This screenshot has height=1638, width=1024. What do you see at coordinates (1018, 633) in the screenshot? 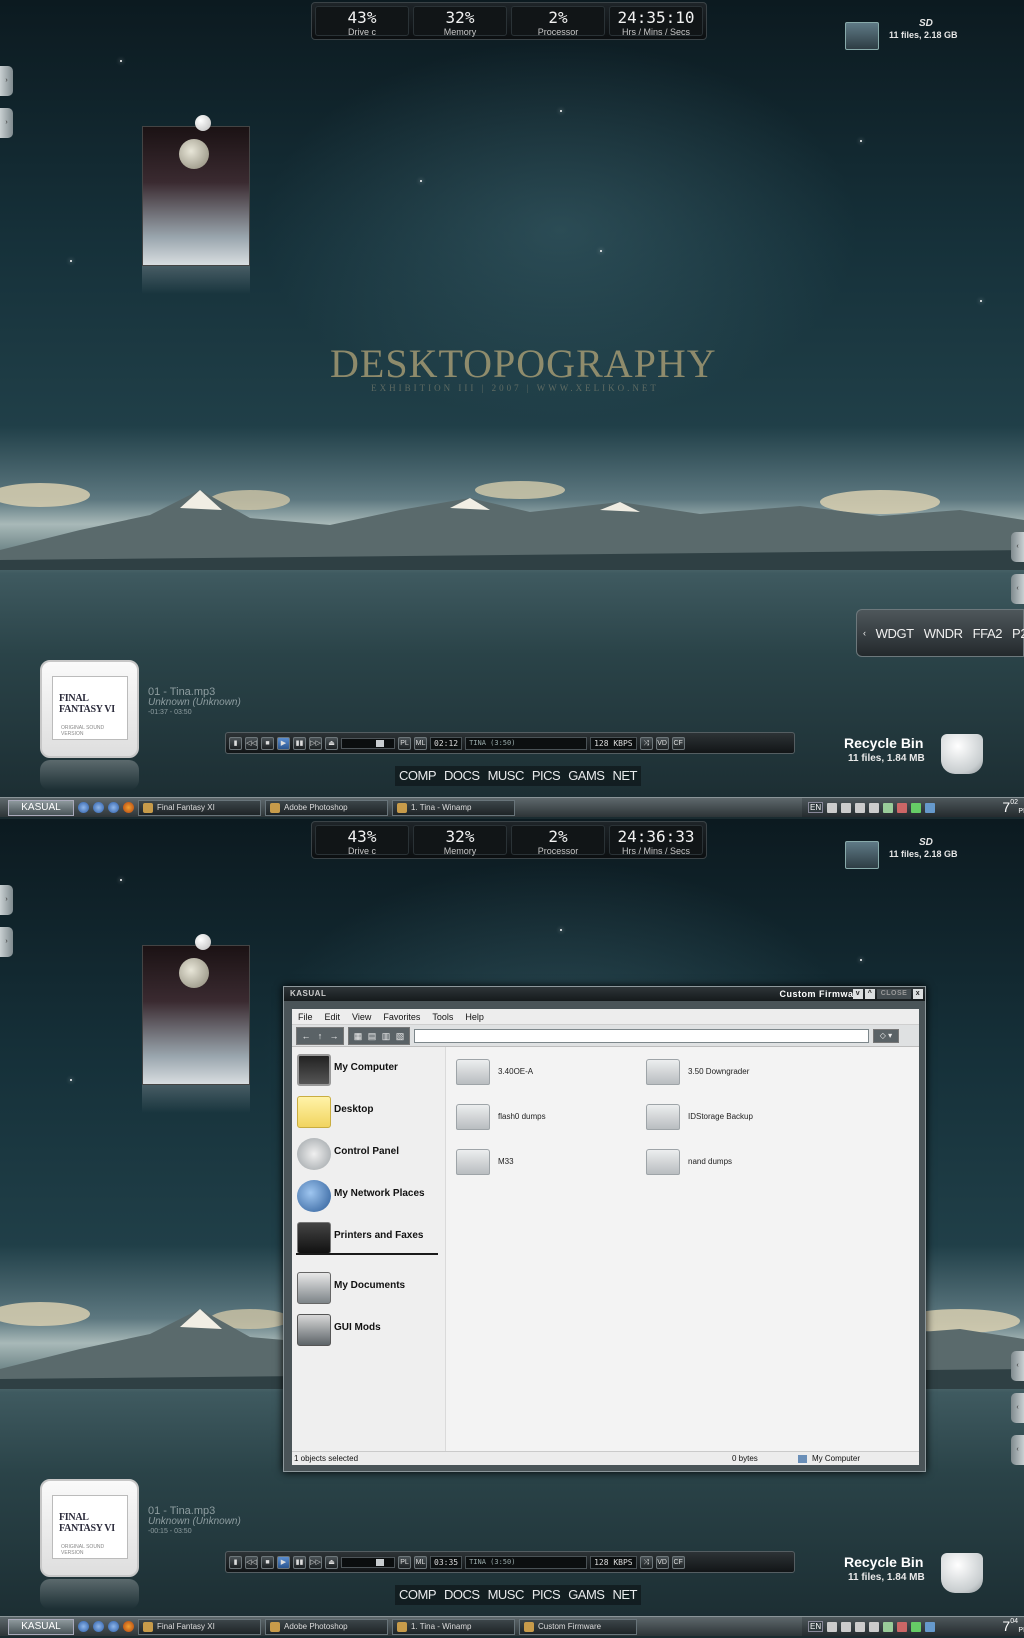
I see `dock-p2p: P2P` at bounding box center [1018, 633].